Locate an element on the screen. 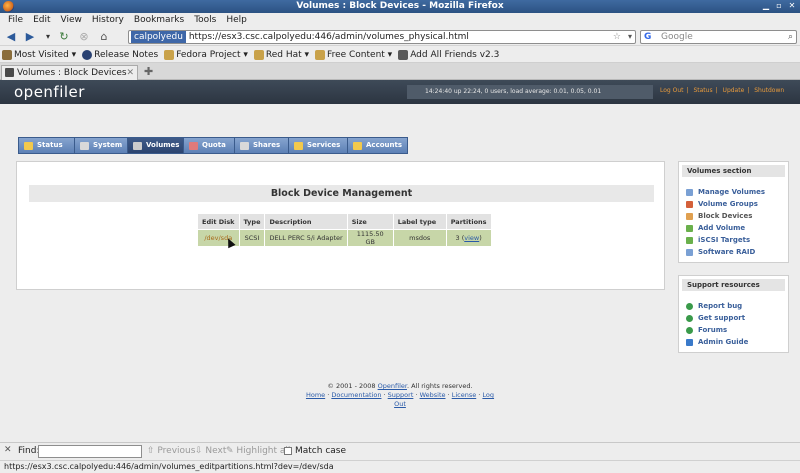 Image resolution: width=800 pixels, height=473 pixels. footer-documentation-link: Documentation is located at coordinates (356, 395).